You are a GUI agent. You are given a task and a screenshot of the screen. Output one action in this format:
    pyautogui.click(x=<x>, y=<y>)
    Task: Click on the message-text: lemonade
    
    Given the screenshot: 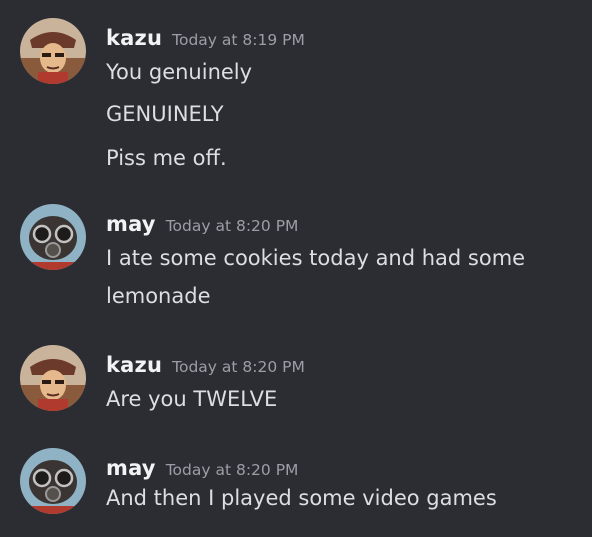 What is the action you would take?
    pyautogui.click(x=158, y=296)
    